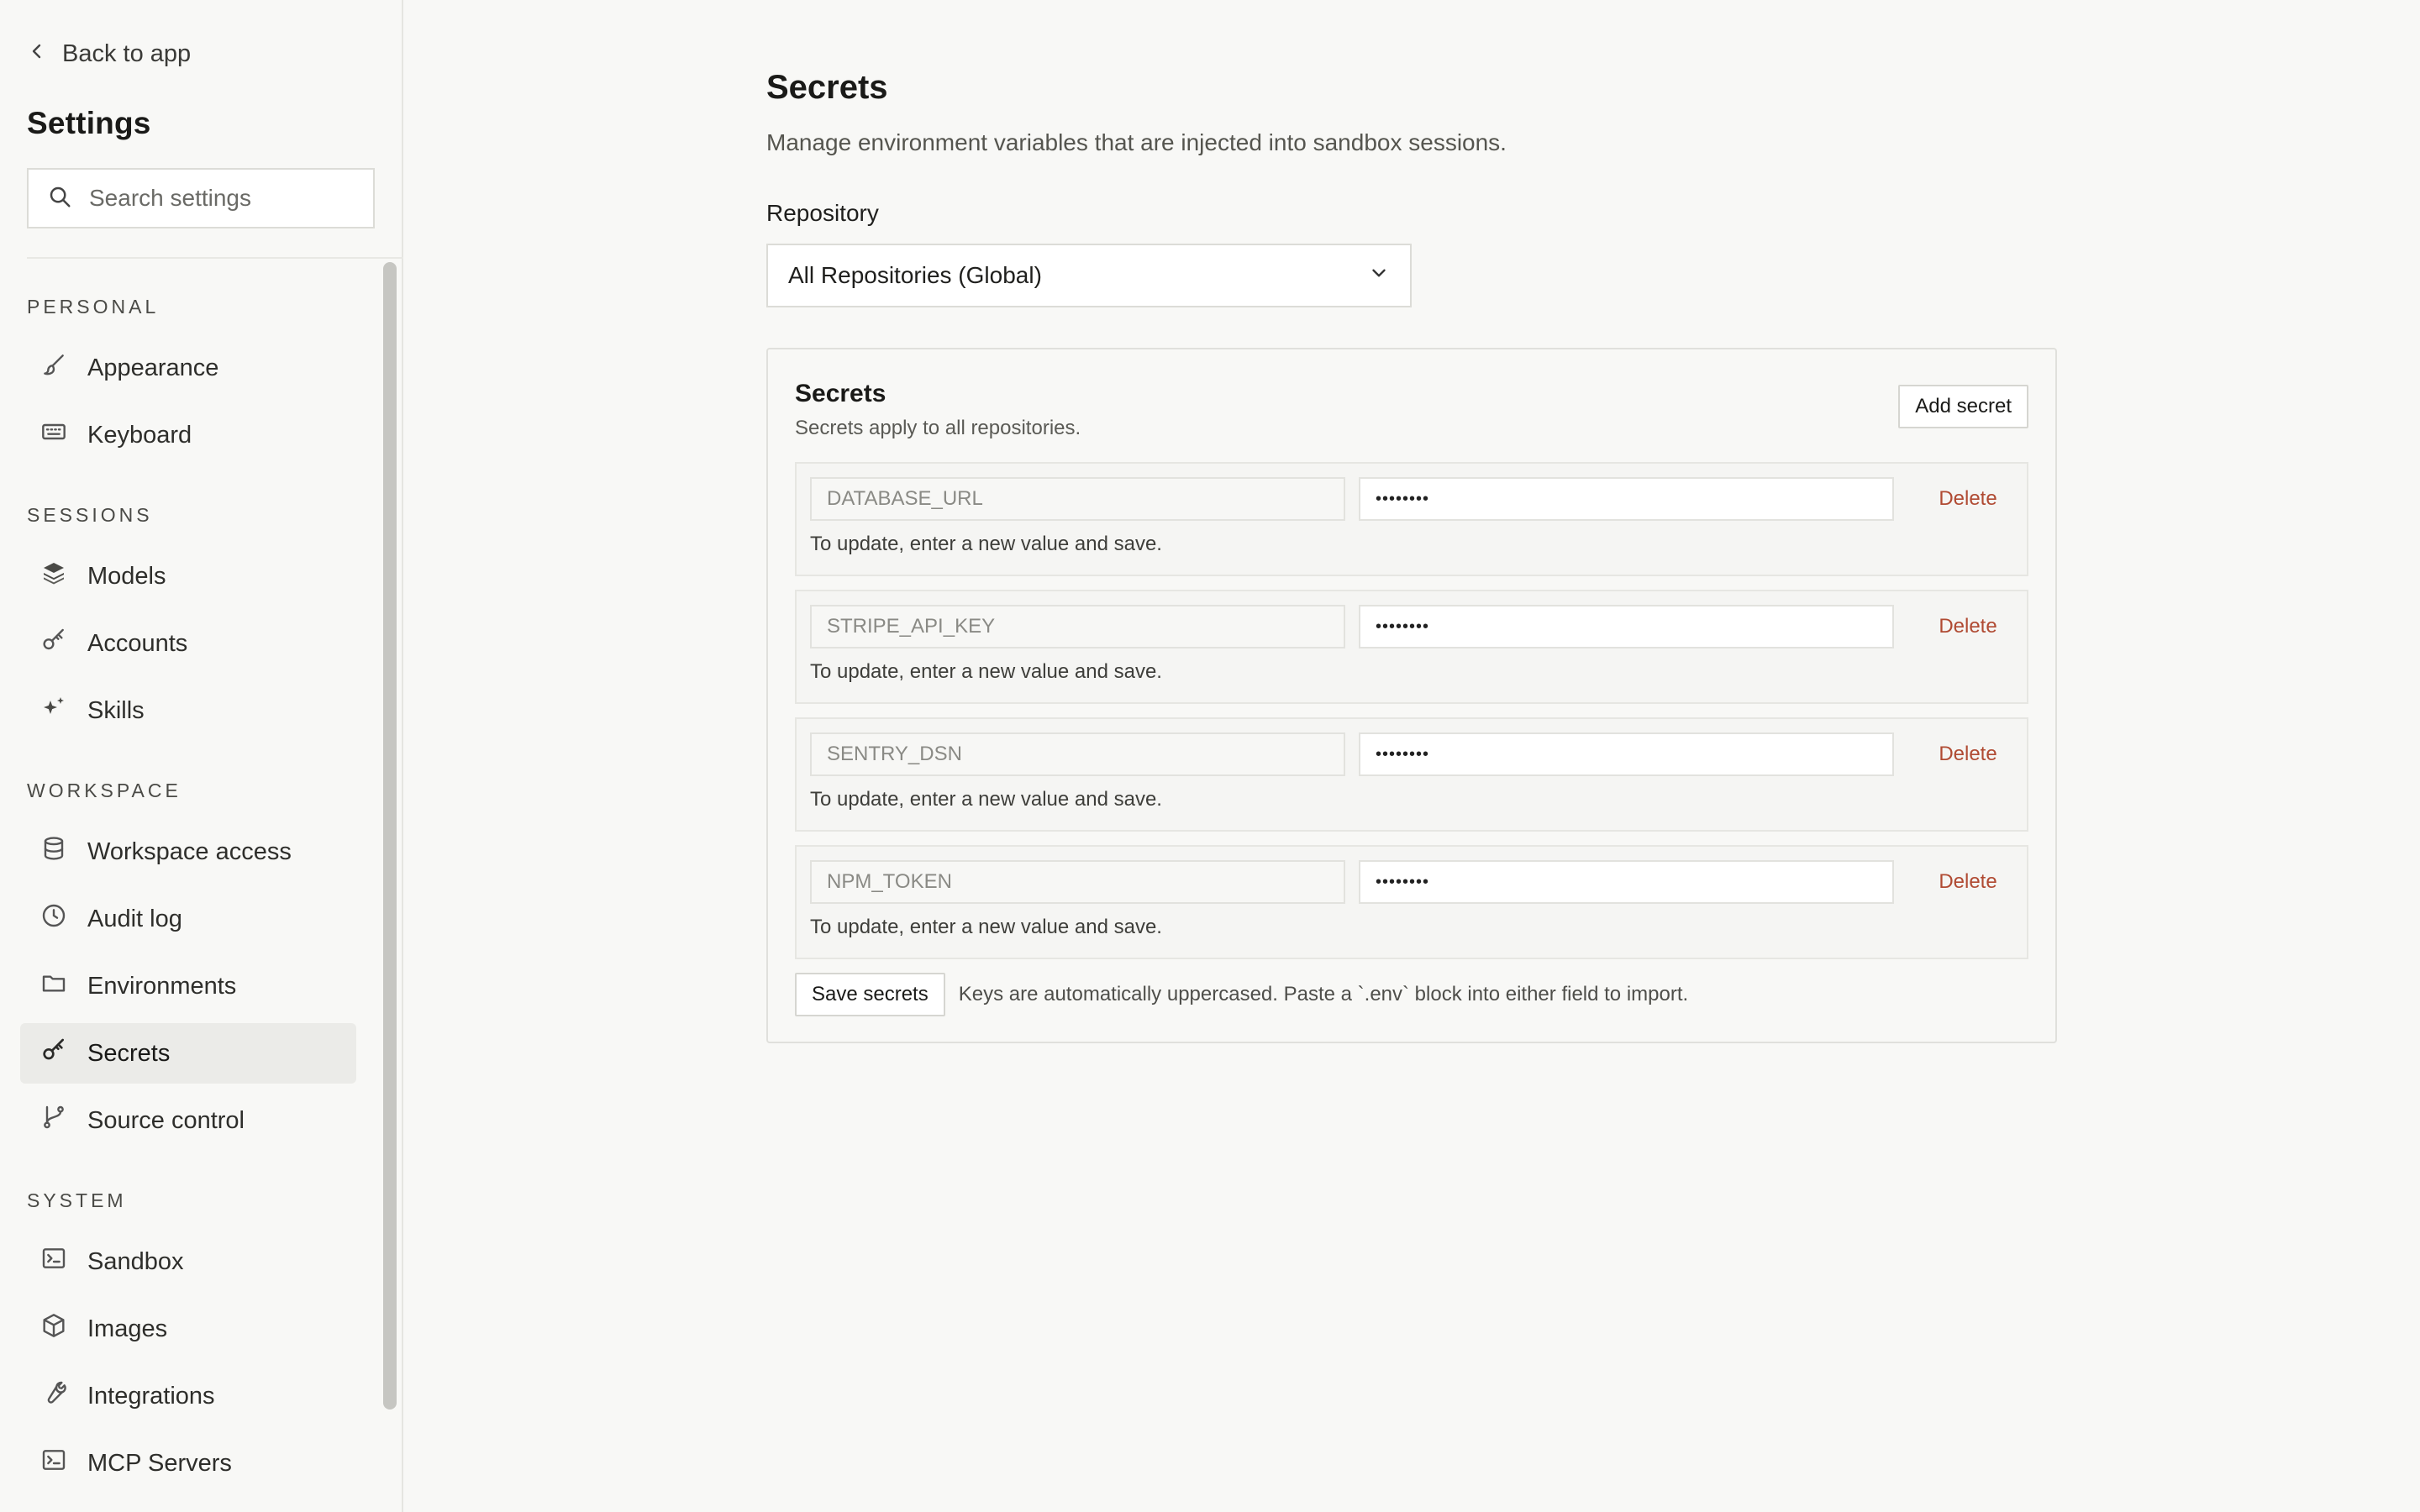 The image size is (2420, 1512). I want to click on add-secret-button: Add secret, so click(1963, 406).